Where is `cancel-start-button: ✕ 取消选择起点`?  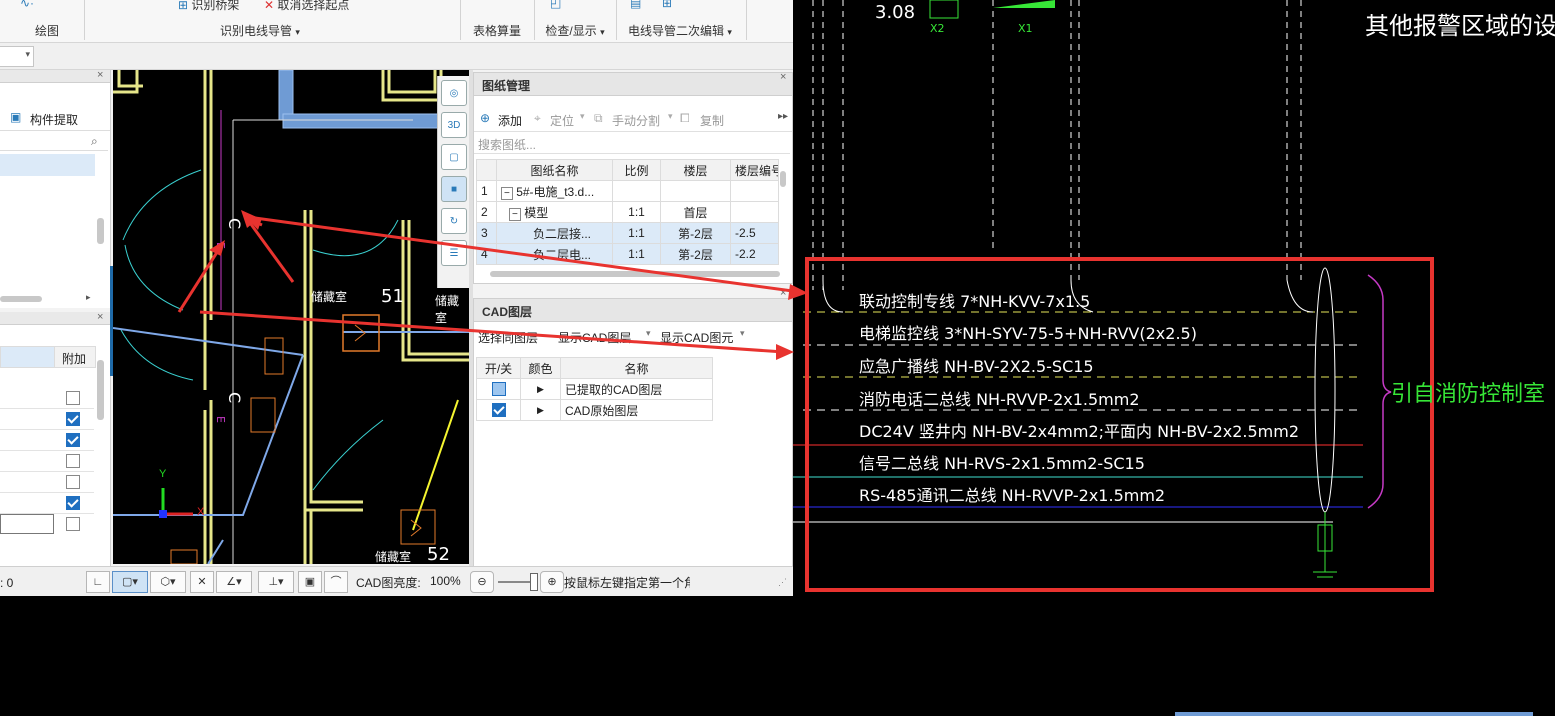 cancel-start-button: ✕ 取消选择起点 is located at coordinates (306, 6).